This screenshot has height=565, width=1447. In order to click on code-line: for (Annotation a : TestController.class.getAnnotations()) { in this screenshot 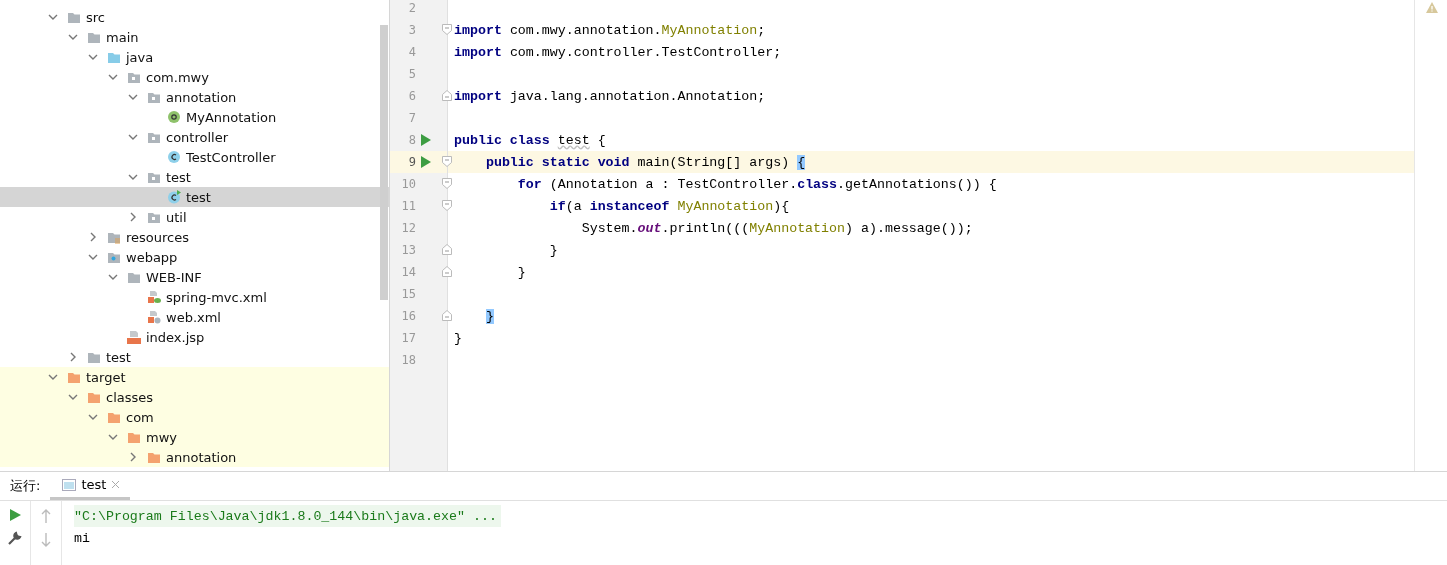, I will do `click(756, 184)`.